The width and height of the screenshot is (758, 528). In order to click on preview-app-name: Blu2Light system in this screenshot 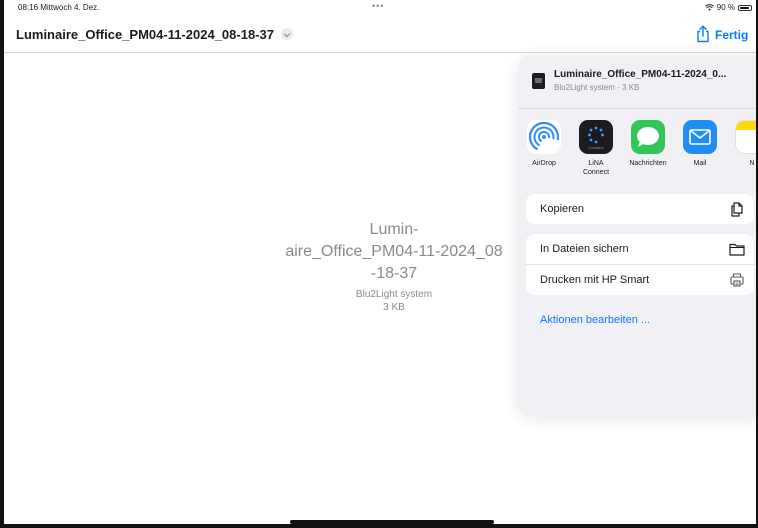, I will do `click(394, 294)`.